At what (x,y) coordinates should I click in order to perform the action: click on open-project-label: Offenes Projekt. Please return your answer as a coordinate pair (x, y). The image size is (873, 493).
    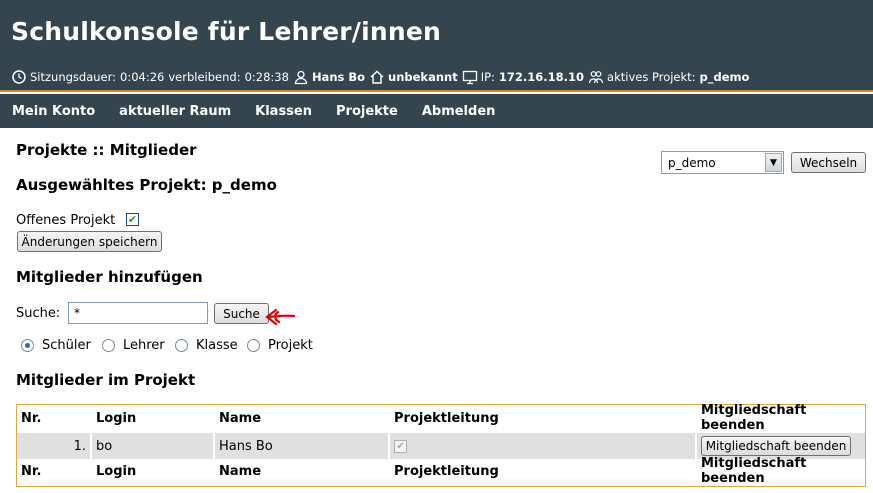
    Looking at the image, I should click on (66, 220).